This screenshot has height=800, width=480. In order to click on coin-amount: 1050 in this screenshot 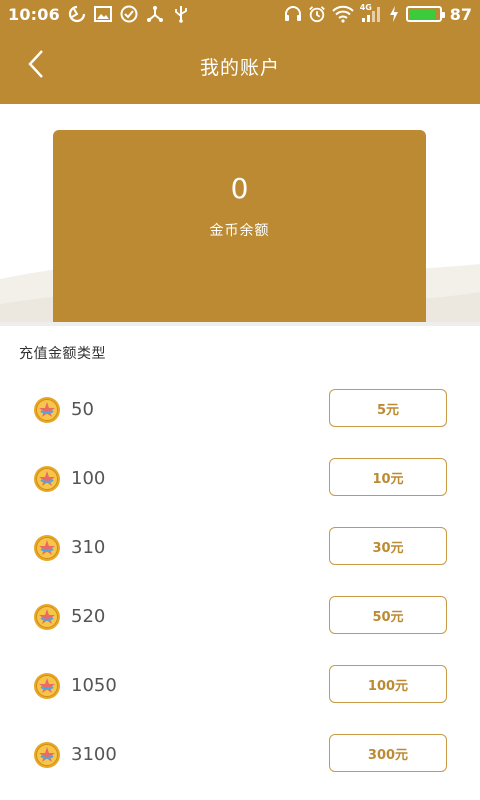, I will do `click(94, 685)`.